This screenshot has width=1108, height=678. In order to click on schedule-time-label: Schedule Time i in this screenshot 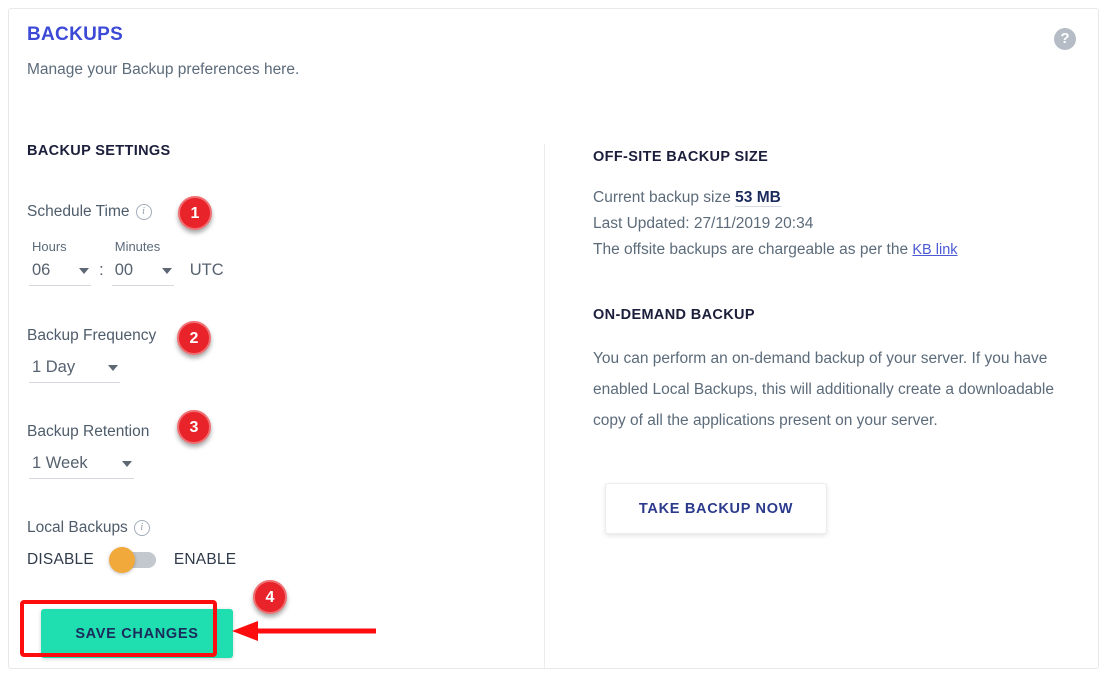, I will do `click(89, 212)`.